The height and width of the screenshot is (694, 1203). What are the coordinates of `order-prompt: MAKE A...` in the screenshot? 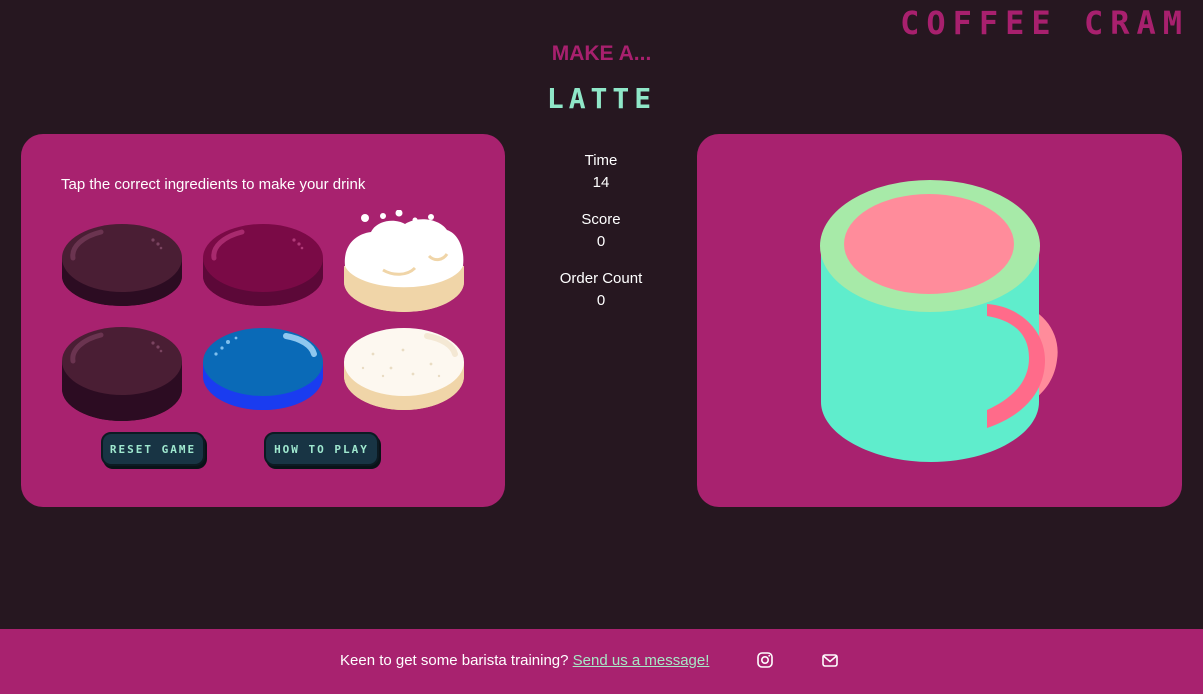 It's located at (601, 53).